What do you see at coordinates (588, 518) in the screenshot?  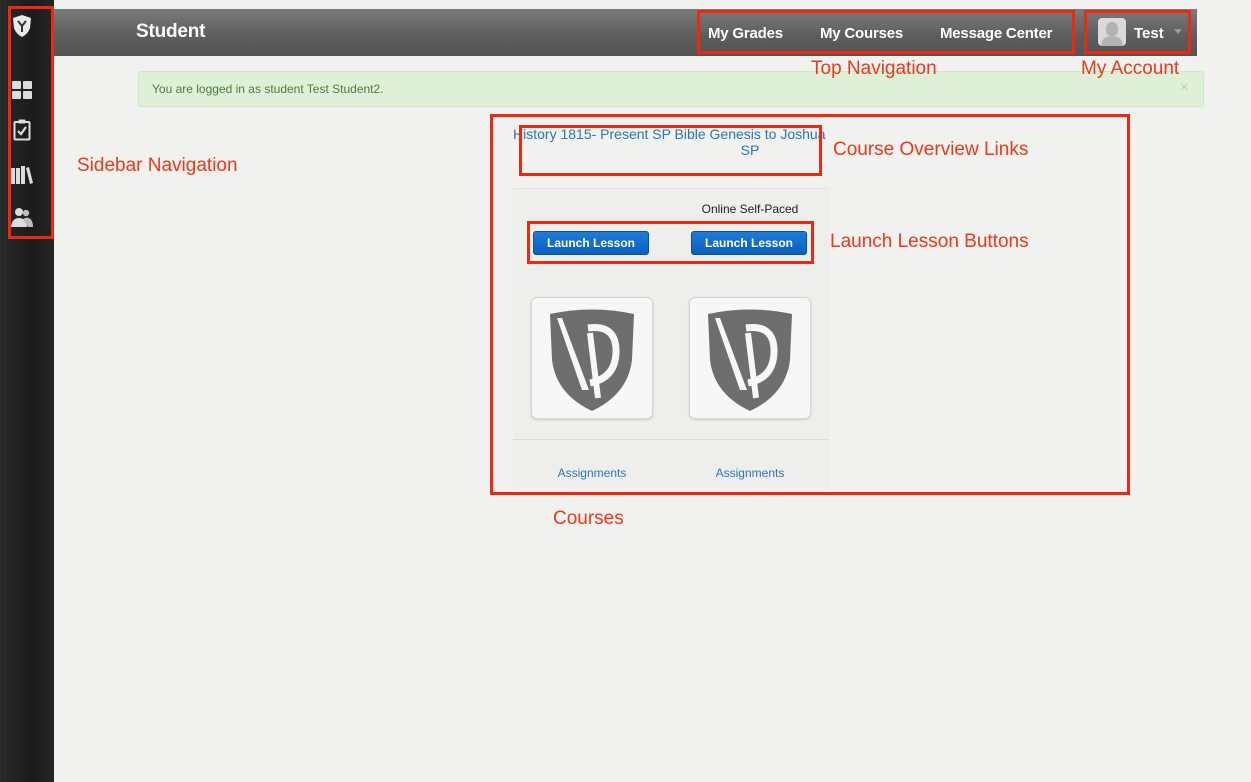 I see `annotation-label-courses: Courses` at bounding box center [588, 518].